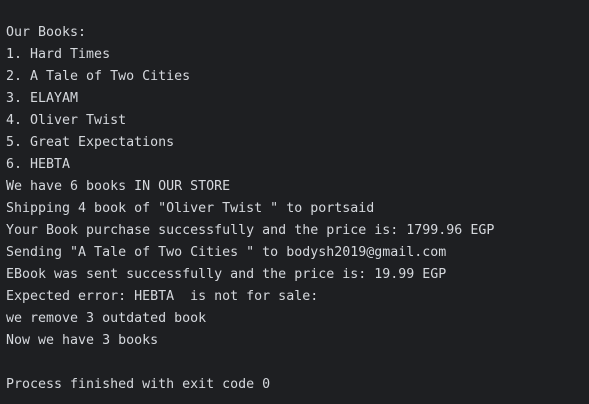 The image size is (589, 404). What do you see at coordinates (42, 98) in the screenshot?
I see `console-line: 3. ELAYAM` at bounding box center [42, 98].